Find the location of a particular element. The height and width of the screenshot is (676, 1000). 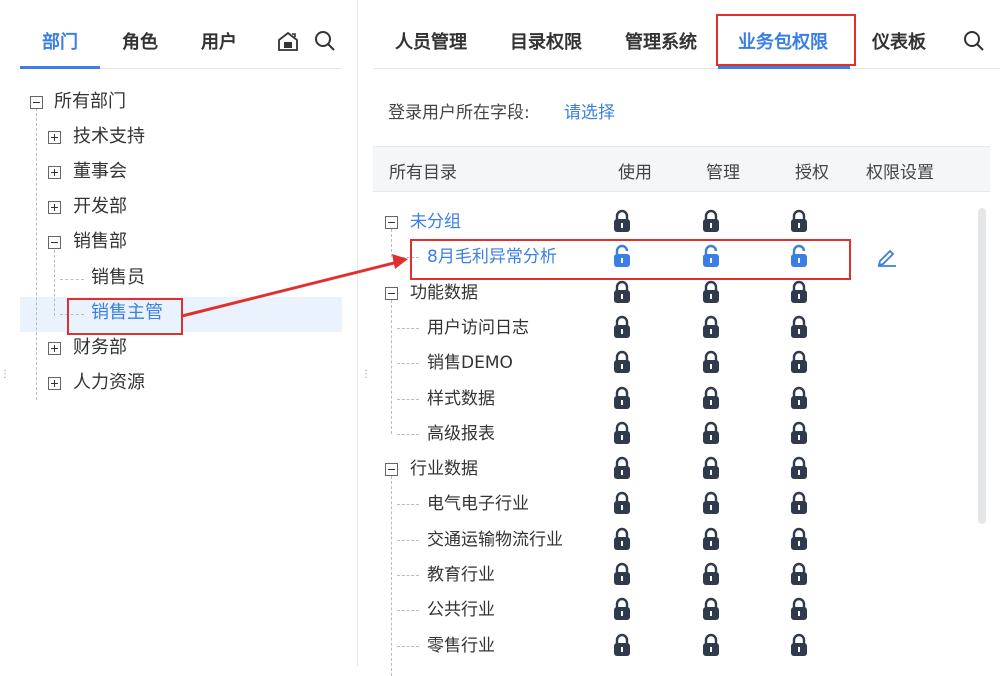

annotation-arrow is located at coordinates (294, 286).